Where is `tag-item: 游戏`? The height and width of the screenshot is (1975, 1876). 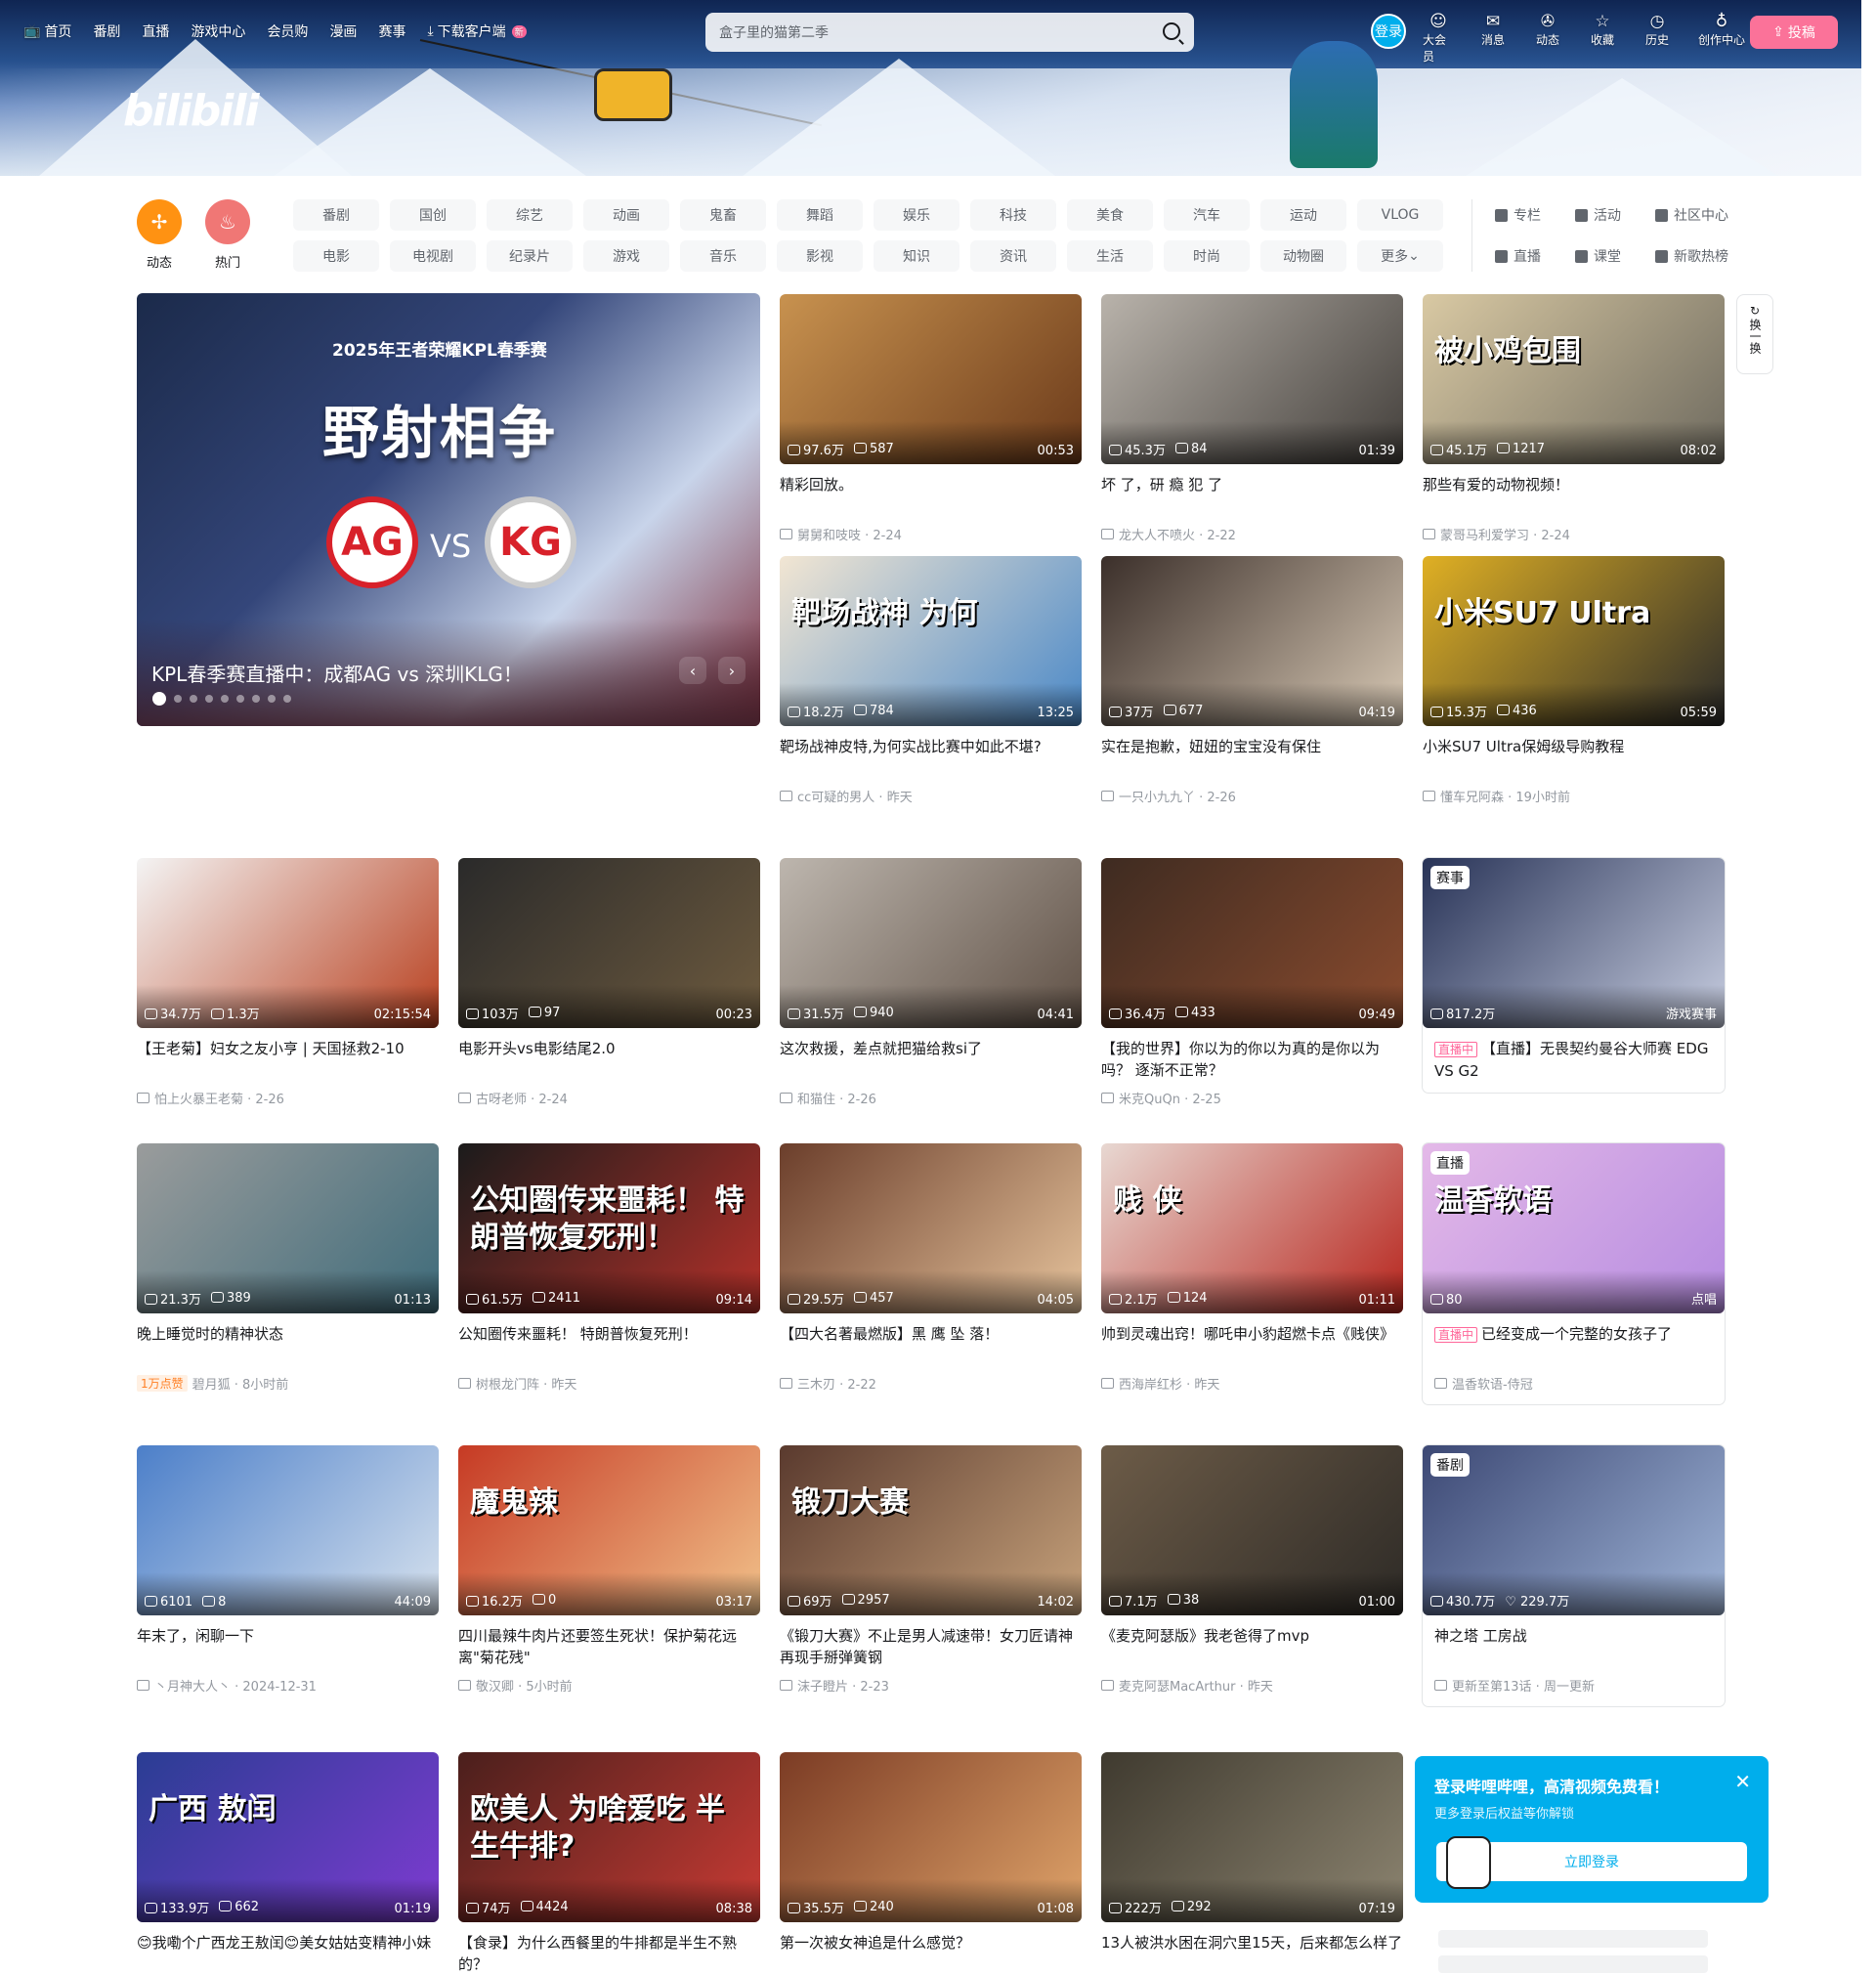 tag-item: 游戏 is located at coordinates (626, 256).